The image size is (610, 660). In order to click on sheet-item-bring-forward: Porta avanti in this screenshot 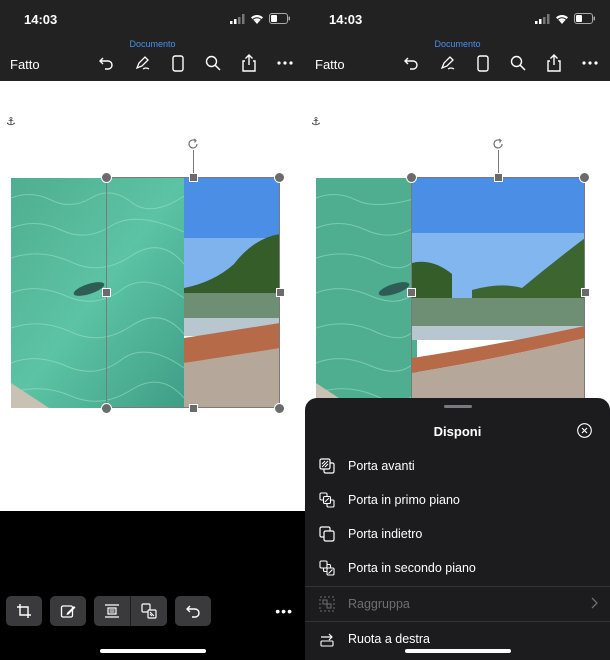, I will do `click(457, 466)`.